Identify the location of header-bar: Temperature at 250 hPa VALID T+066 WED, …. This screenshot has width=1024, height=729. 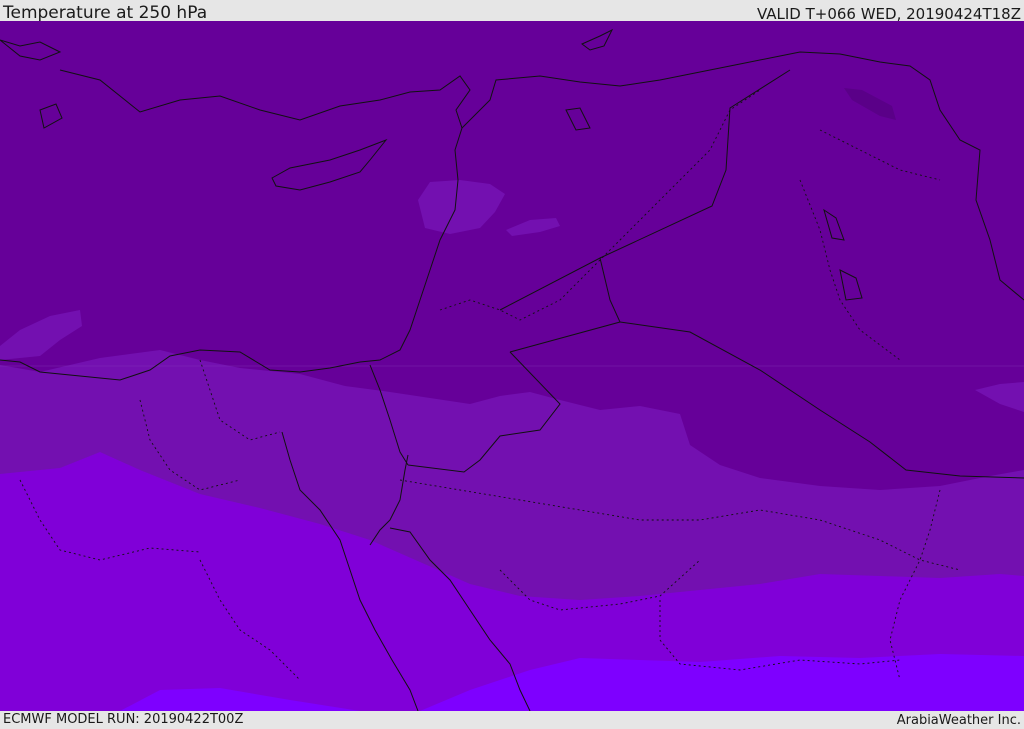
(512, 11).